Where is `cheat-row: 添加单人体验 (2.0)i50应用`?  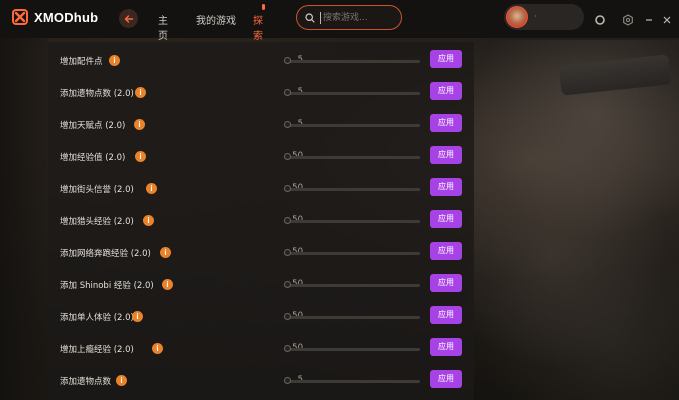
cheat-row: 添加单人体验 (2.0)i50应用 is located at coordinates (261, 317).